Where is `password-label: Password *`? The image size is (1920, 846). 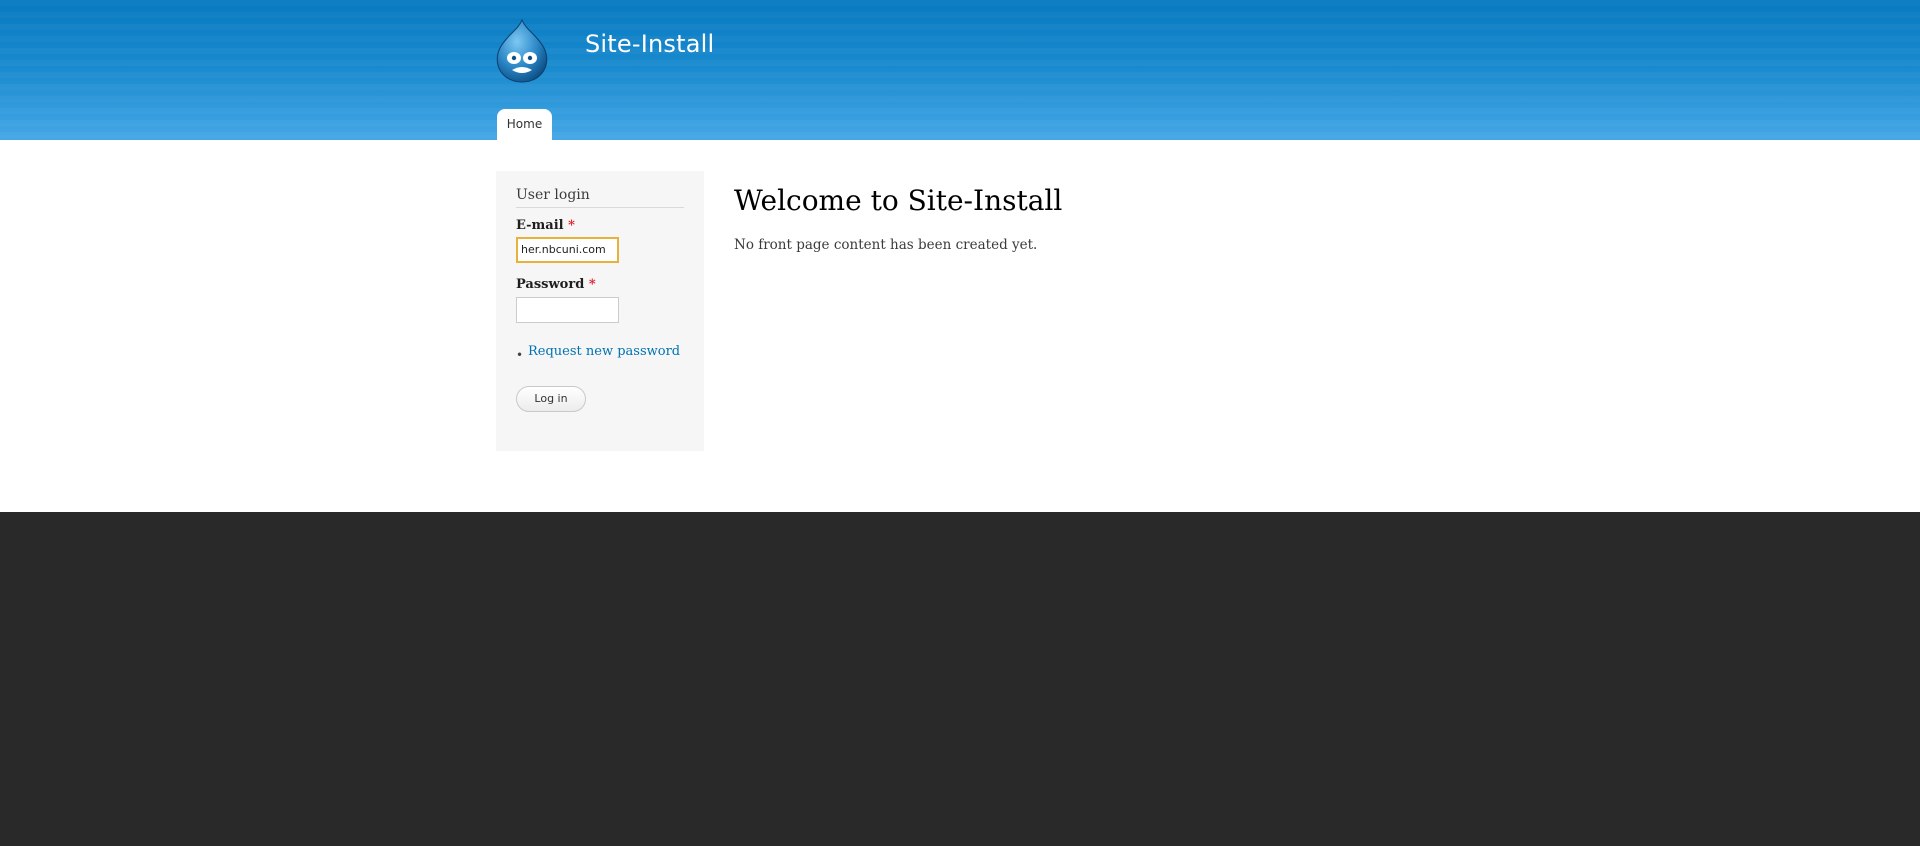
password-label: Password * is located at coordinates (556, 284).